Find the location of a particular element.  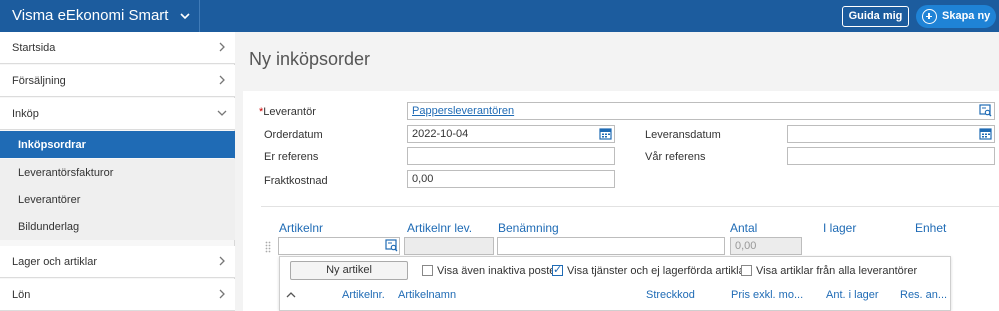

new-article-button: Ny artikel is located at coordinates (349, 270).